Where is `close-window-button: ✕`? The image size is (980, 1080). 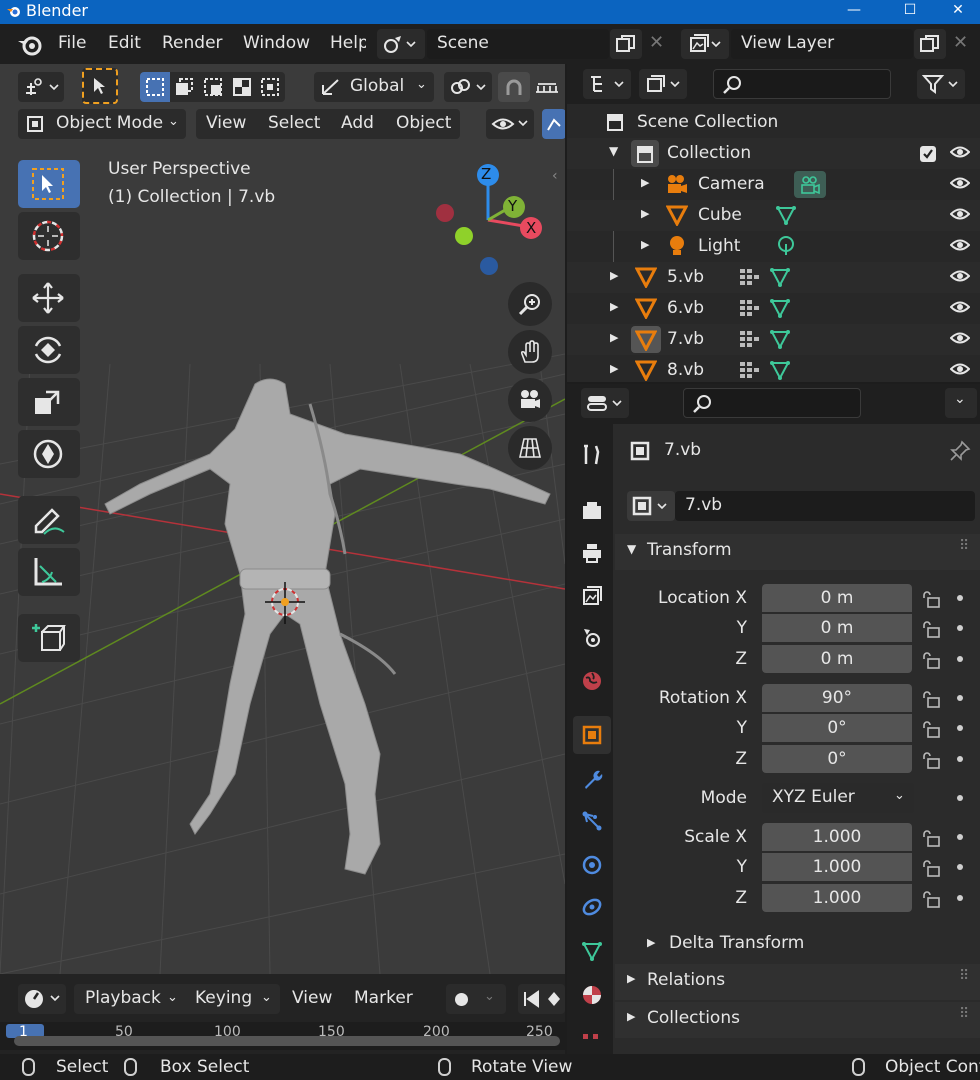
close-window-button: ✕ is located at coordinates (958, 12).